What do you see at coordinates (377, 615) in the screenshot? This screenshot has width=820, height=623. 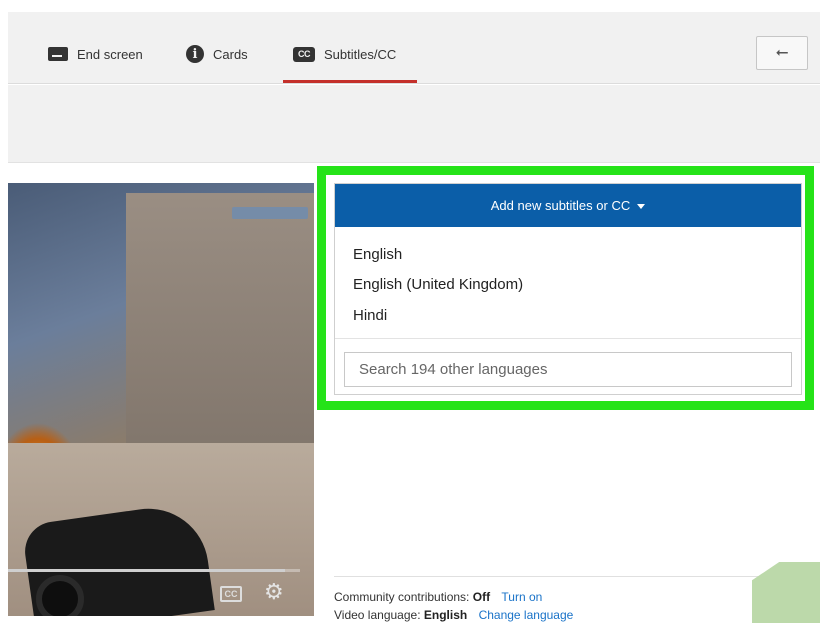 I see `video-language-label: Video language:` at bounding box center [377, 615].